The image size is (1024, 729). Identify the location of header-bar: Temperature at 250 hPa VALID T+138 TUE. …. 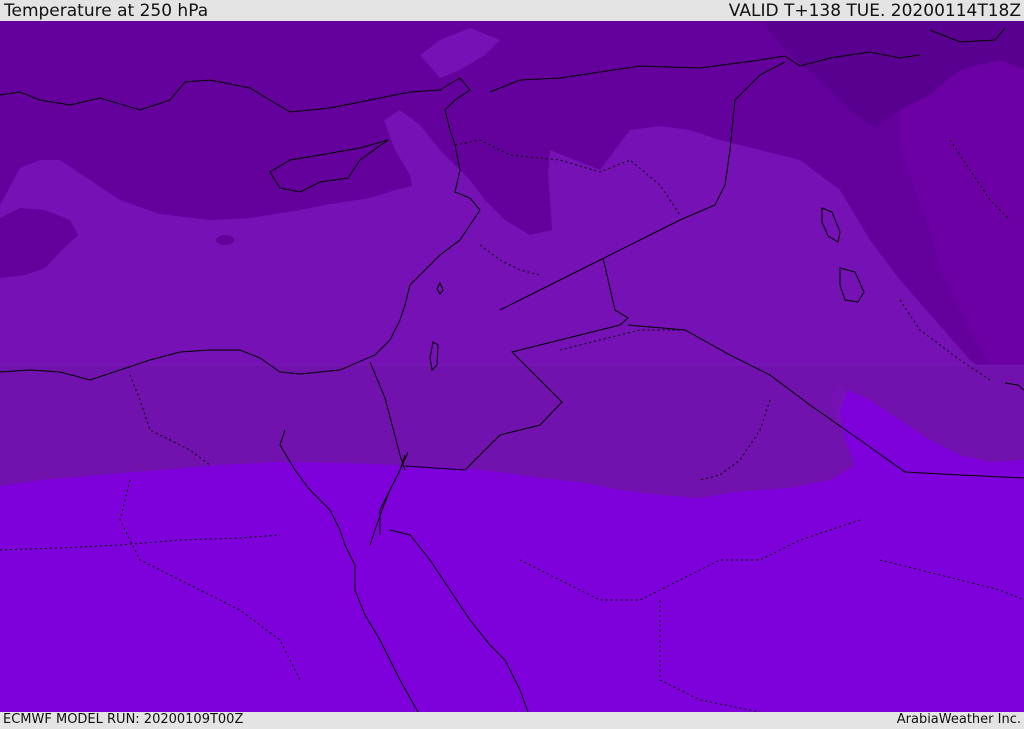
(512, 10).